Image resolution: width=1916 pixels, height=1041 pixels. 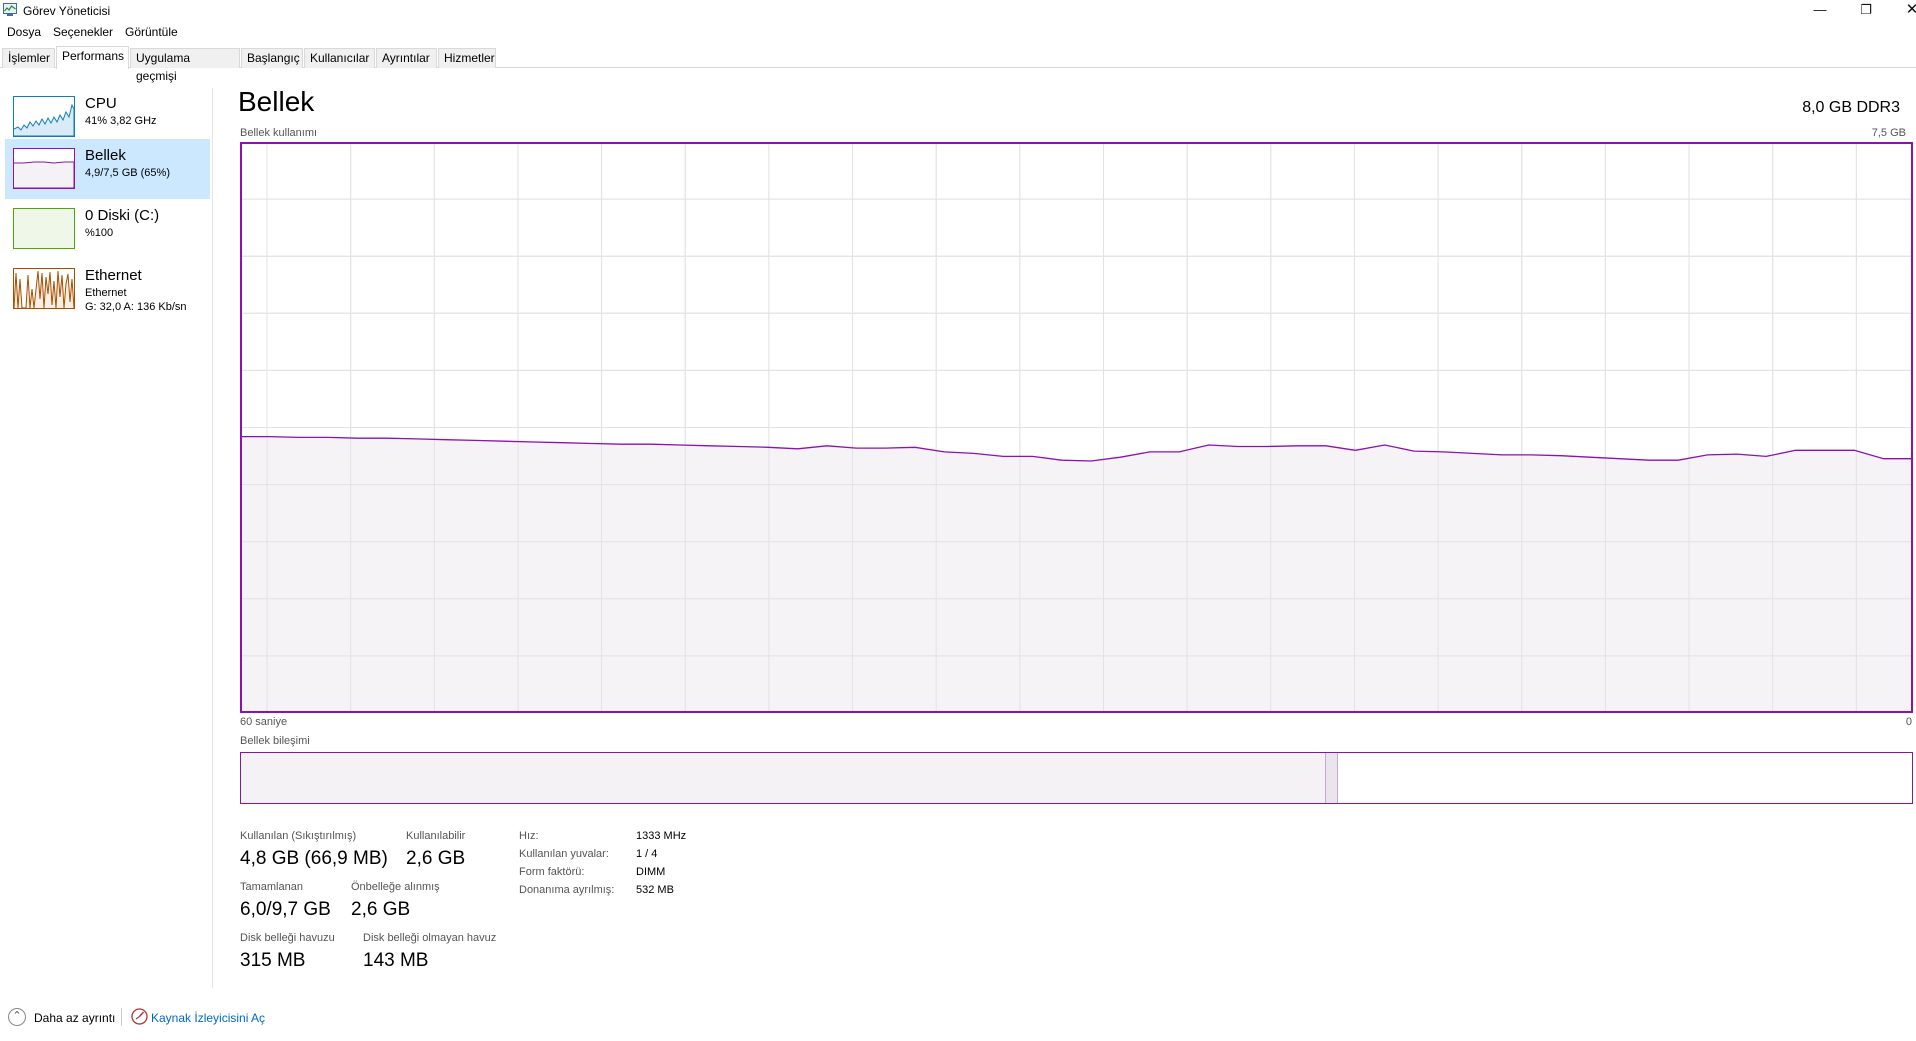 What do you see at coordinates (314, 858) in the screenshot?
I see `stat-in-use-value: 4,8 GB (66,9 MB)` at bounding box center [314, 858].